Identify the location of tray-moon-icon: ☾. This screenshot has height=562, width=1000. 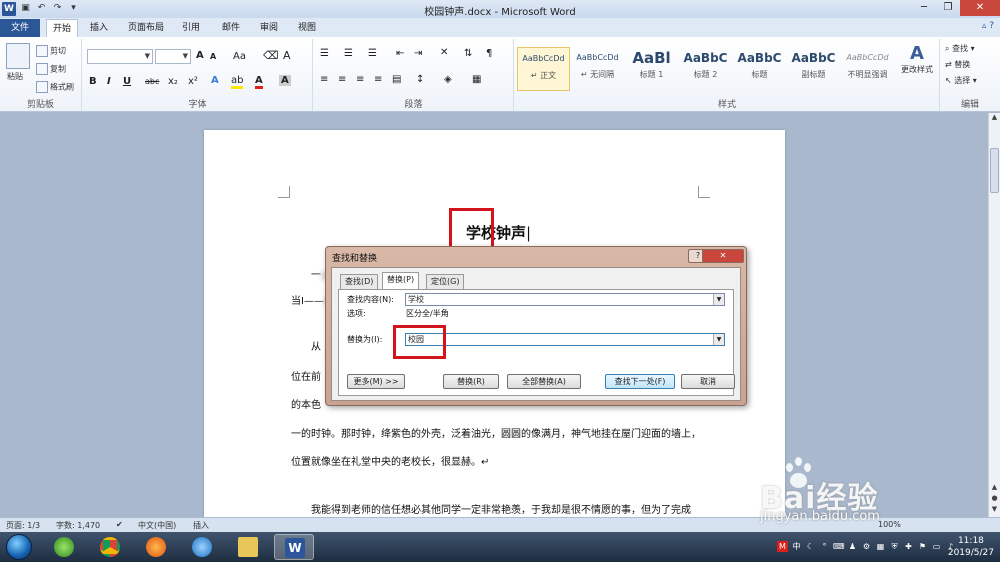
(810, 546).